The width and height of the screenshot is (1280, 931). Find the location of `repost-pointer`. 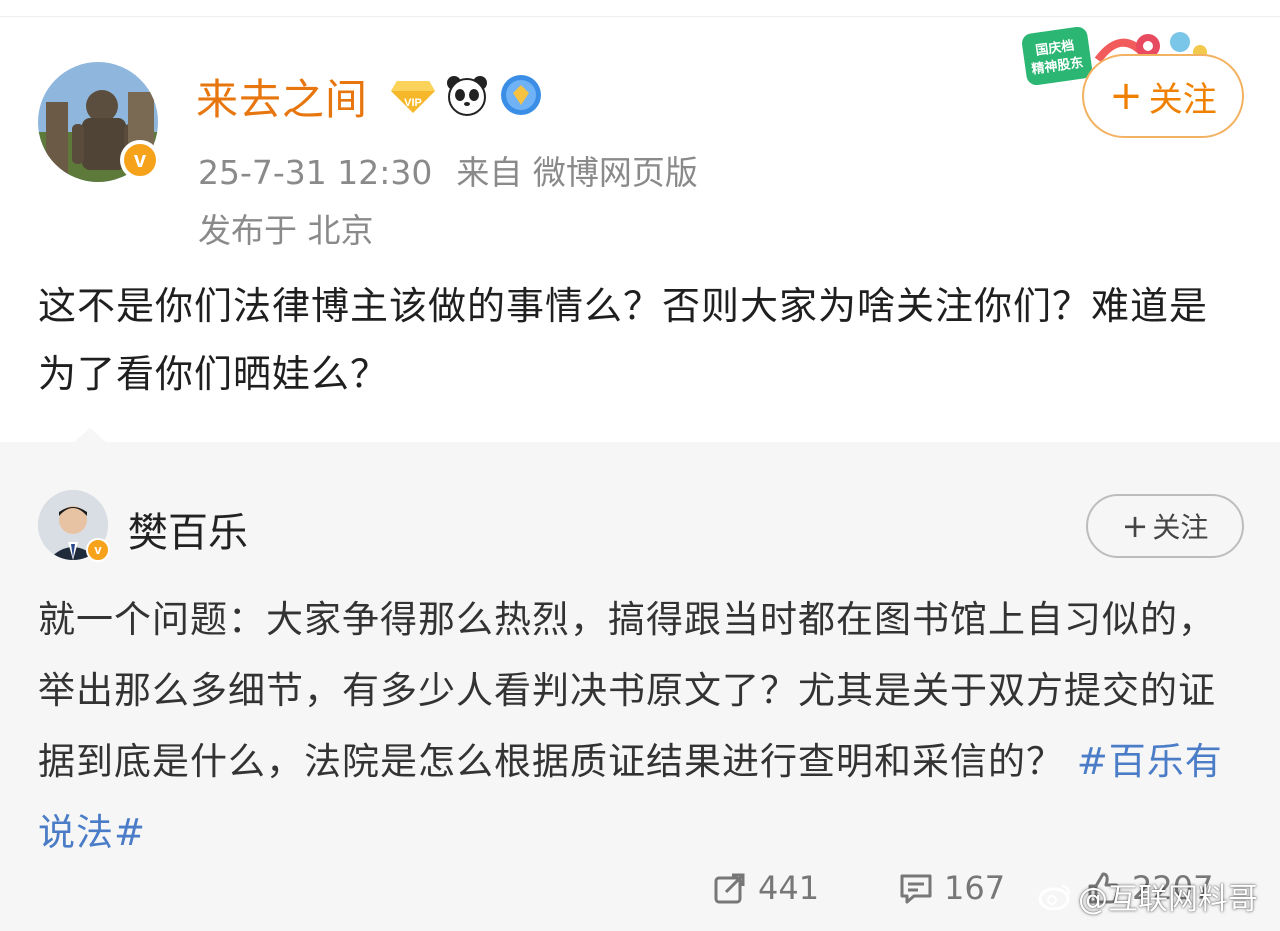

repost-pointer is located at coordinates (90, 436).